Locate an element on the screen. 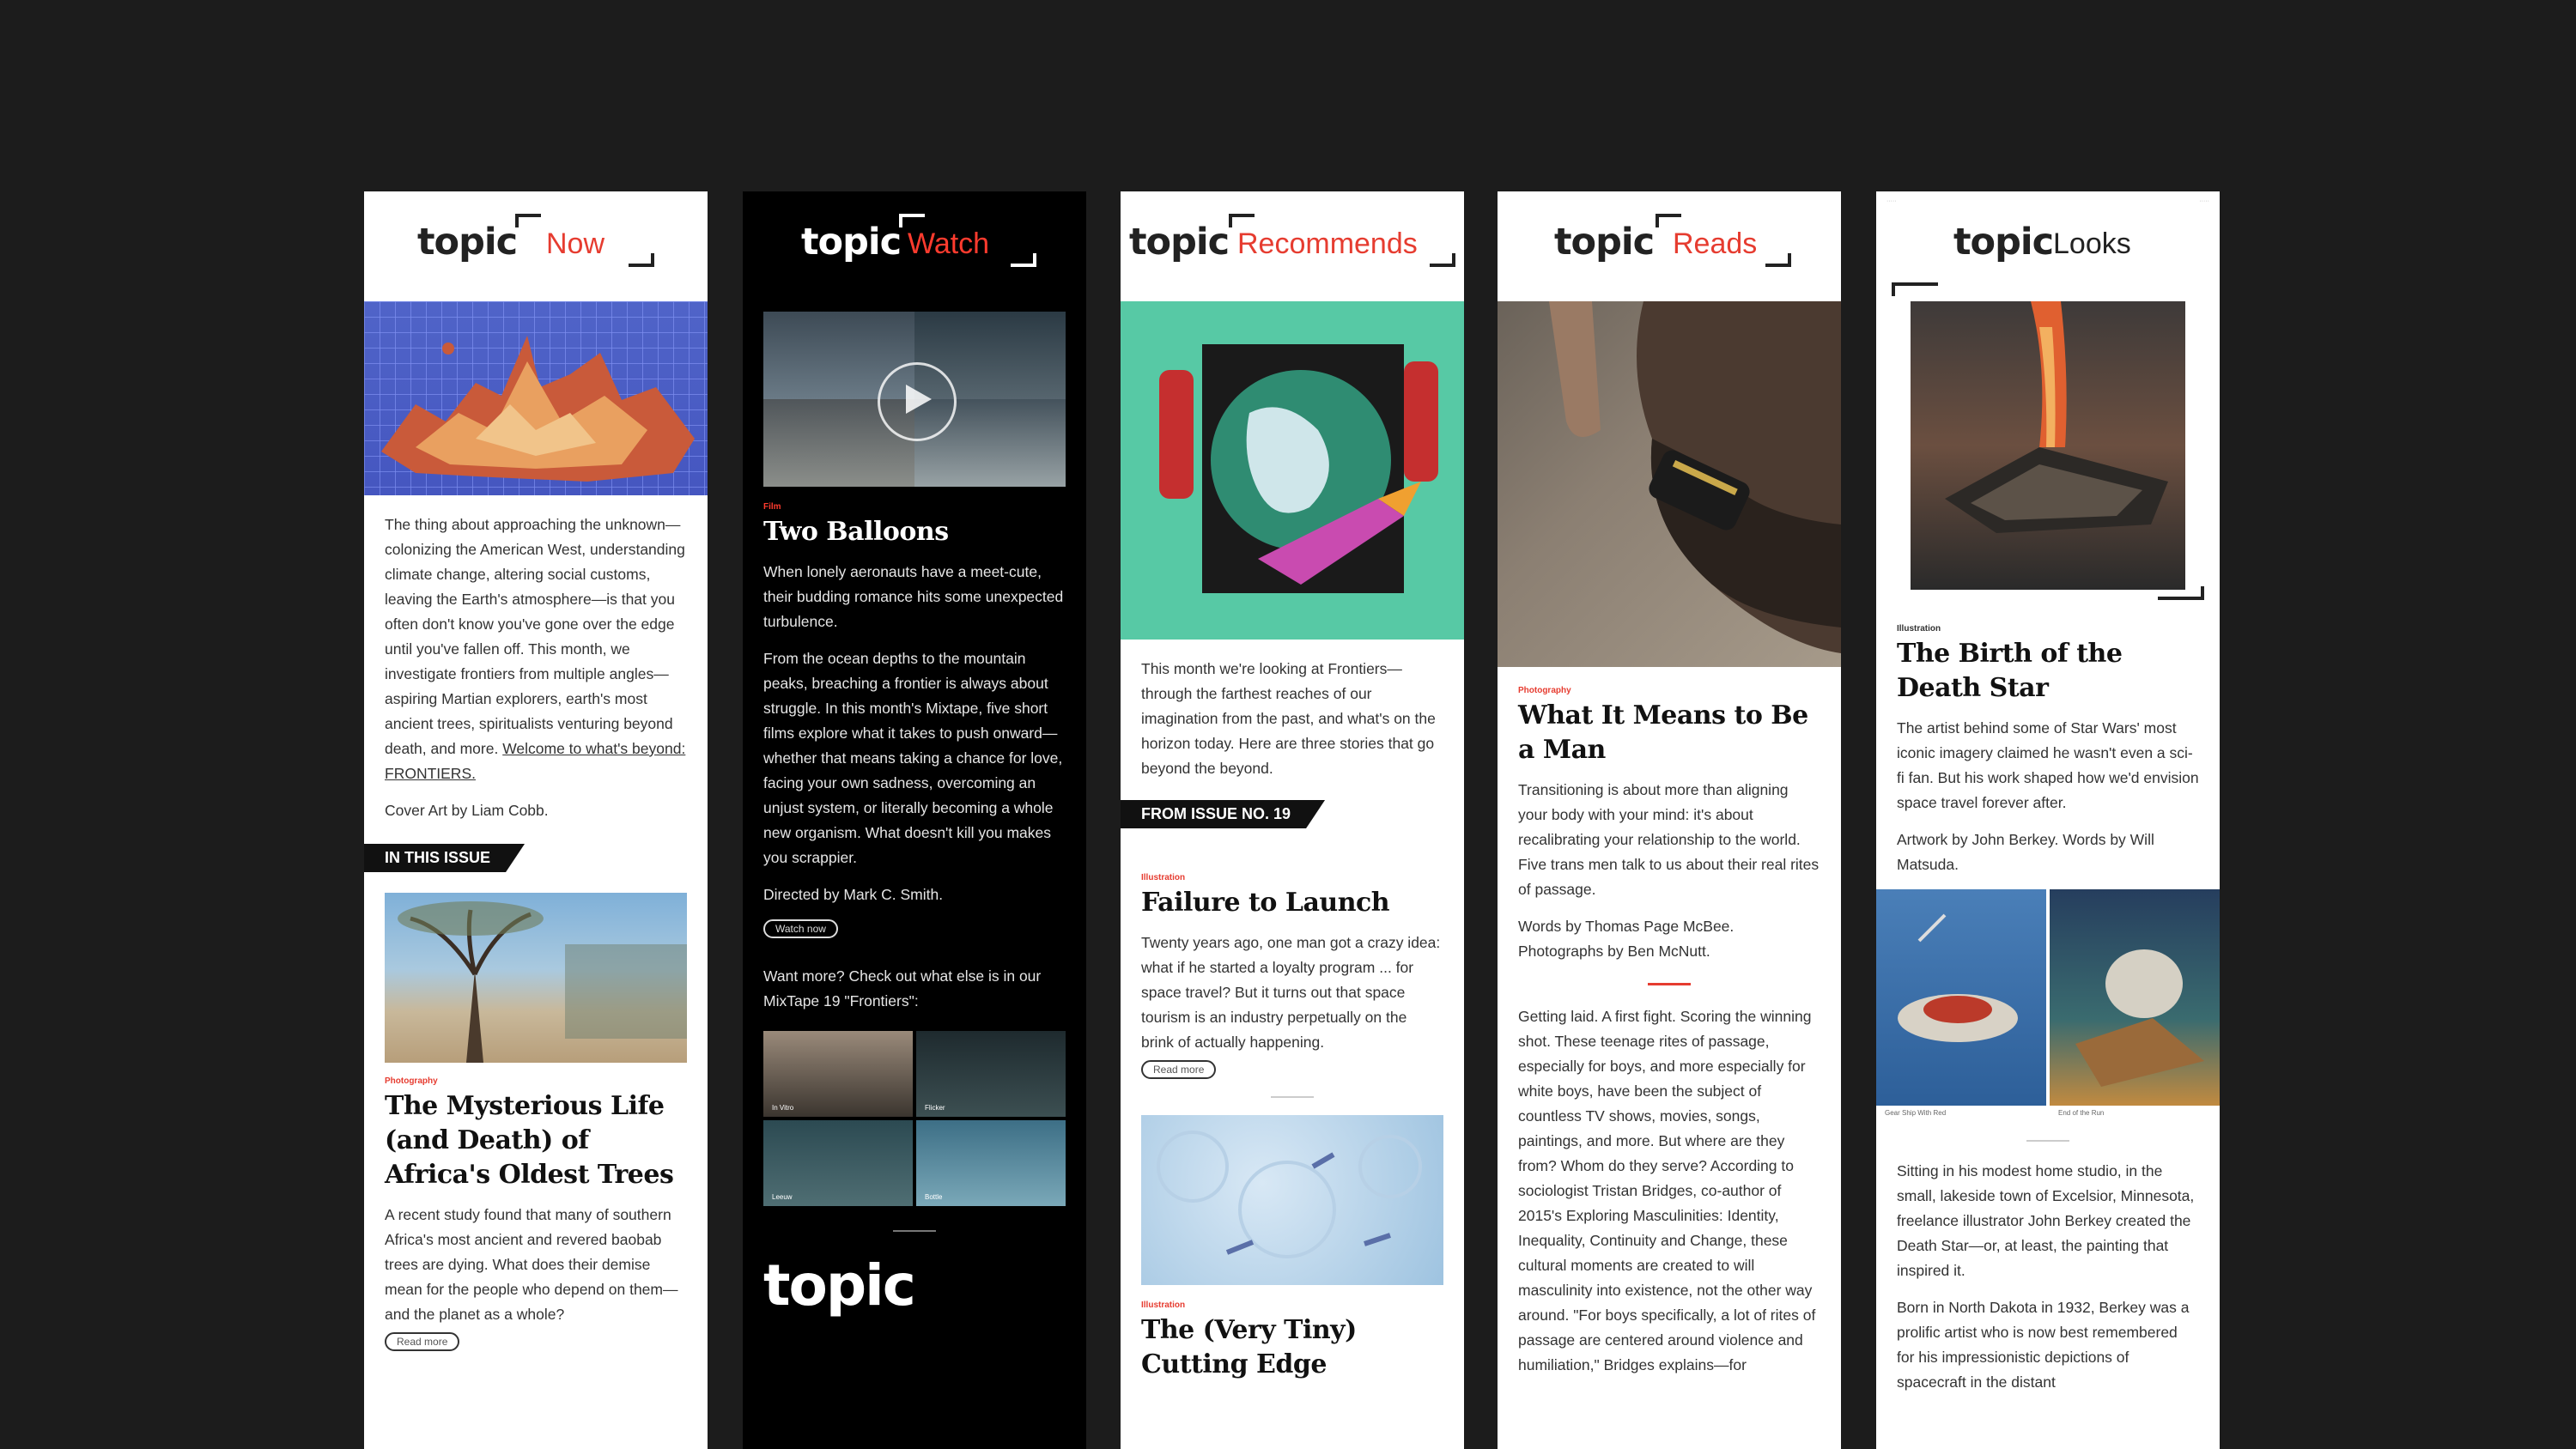 Image resolution: width=2576 pixels, height=1449 pixels. article-title: The (Very Tiny) Cutting Edge is located at coordinates (1292, 1347).